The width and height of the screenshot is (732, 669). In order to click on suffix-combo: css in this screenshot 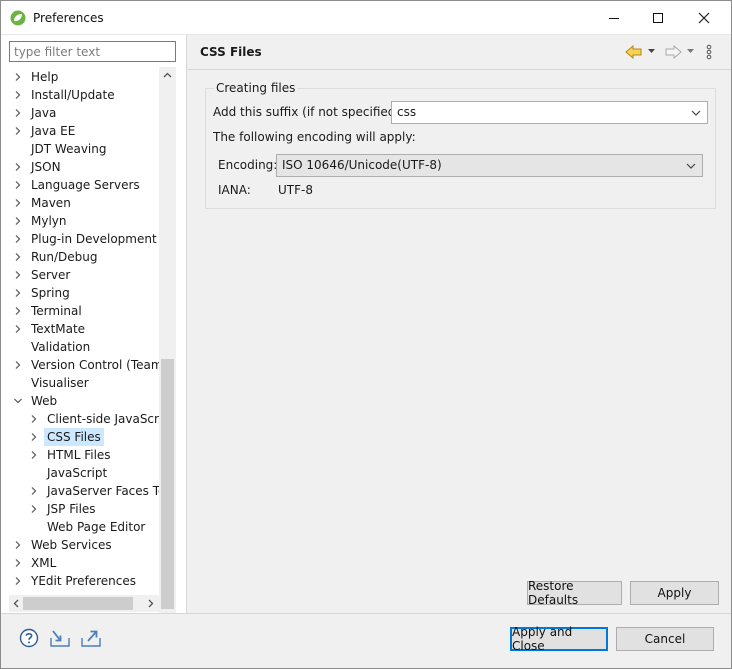, I will do `click(549, 112)`.